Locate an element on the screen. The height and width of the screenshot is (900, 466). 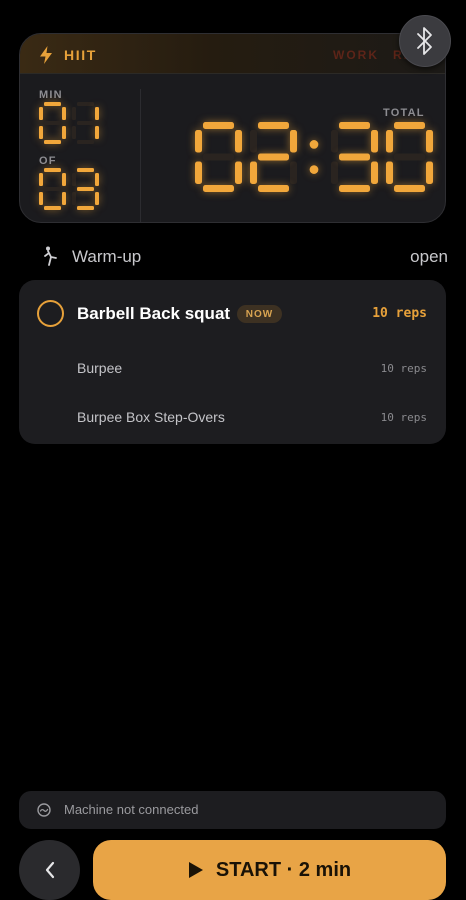
start-button-label: START · 2 min is located at coordinates (283, 869).